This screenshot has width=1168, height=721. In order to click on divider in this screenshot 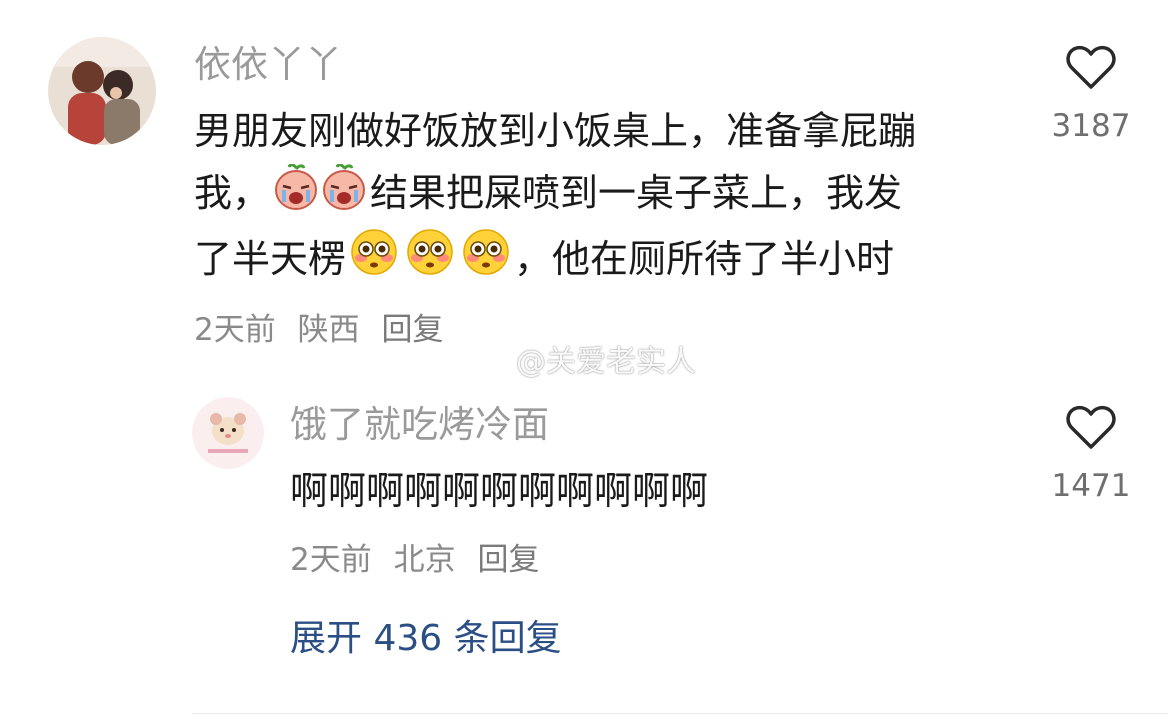, I will do `click(680, 713)`.